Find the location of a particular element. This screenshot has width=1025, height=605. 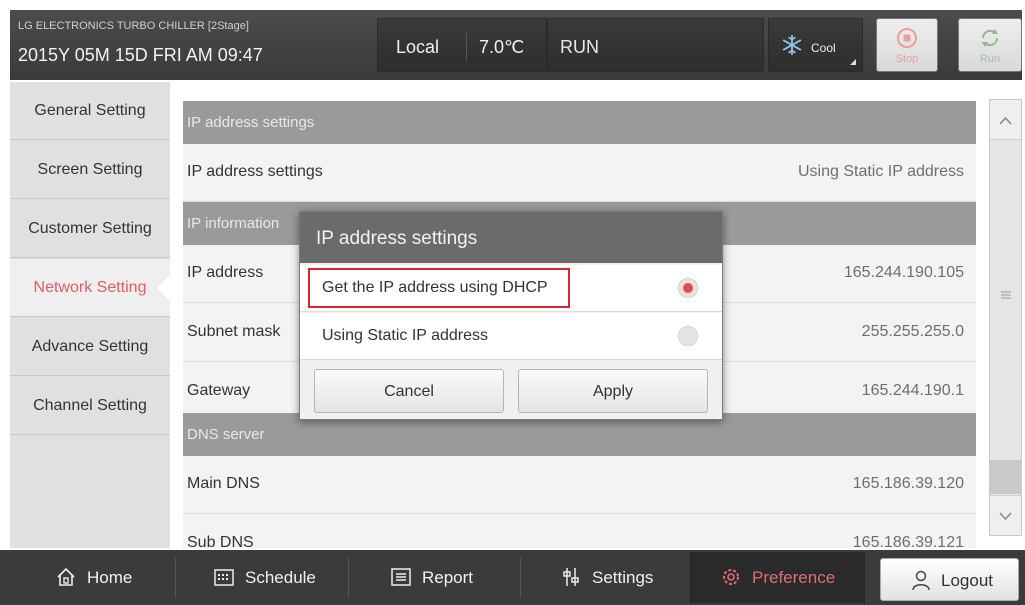

nav-settings-label: Settings is located at coordinates (623, 577).